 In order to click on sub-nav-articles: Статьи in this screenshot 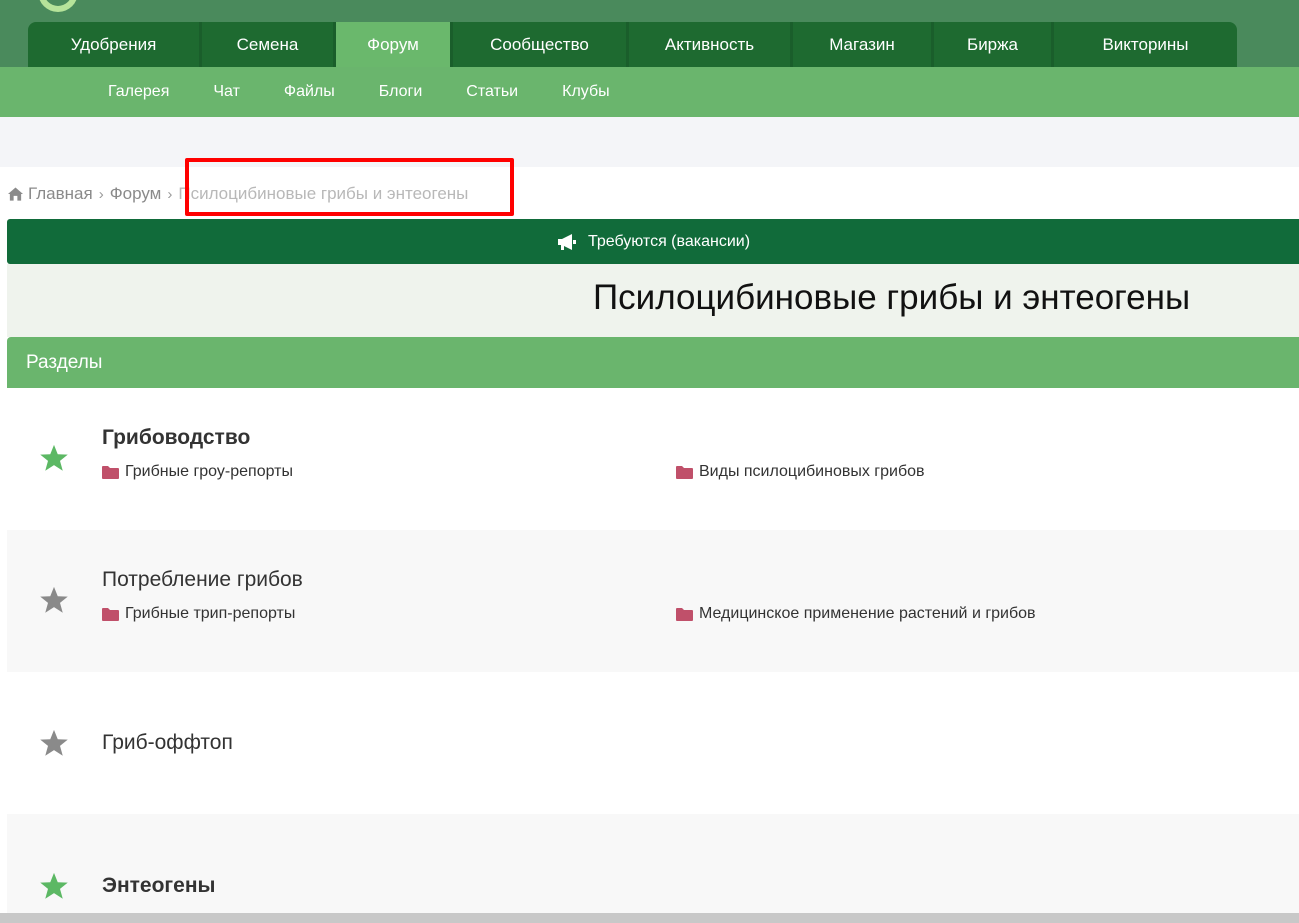, I will do `click(492, 92)`.